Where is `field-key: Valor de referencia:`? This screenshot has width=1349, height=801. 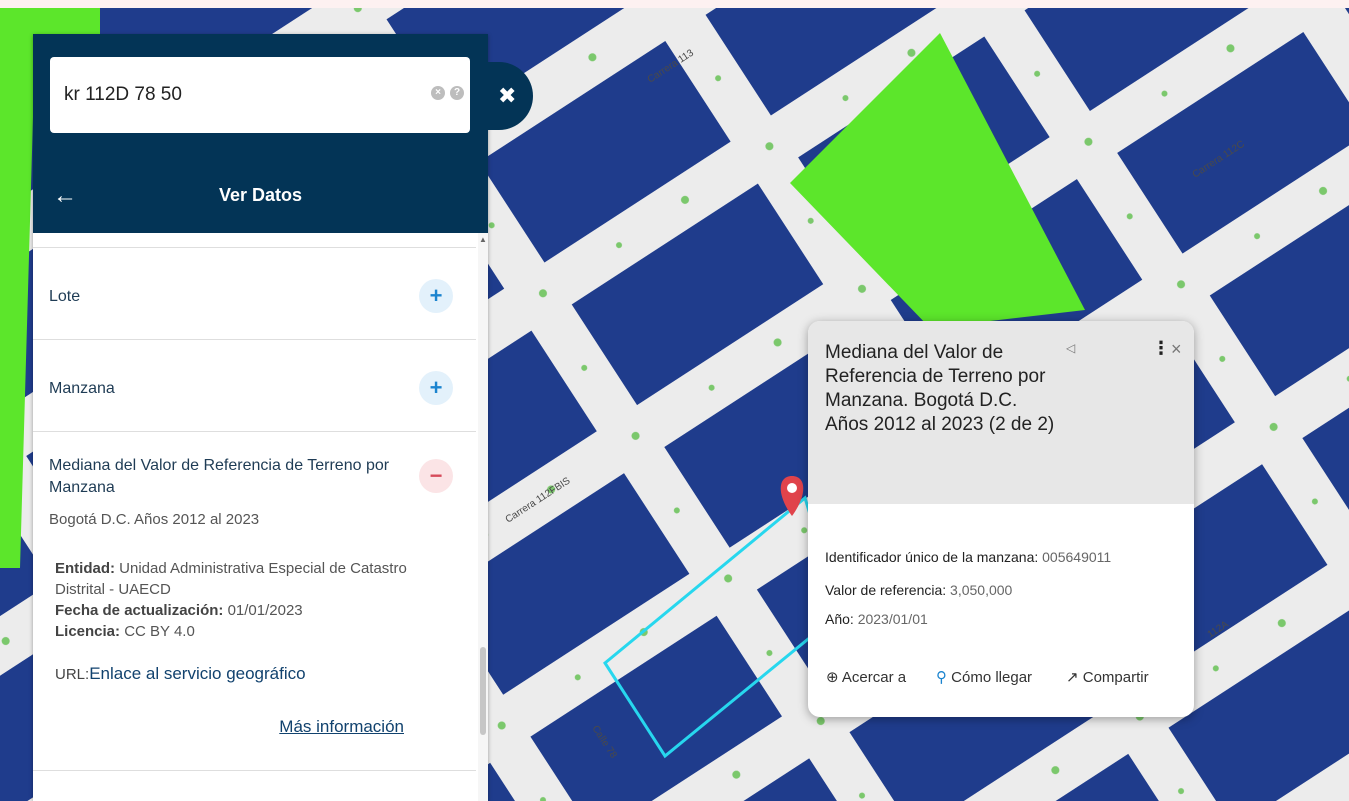
field-key: Valor de referencia: is located at coordinates (886, 590).